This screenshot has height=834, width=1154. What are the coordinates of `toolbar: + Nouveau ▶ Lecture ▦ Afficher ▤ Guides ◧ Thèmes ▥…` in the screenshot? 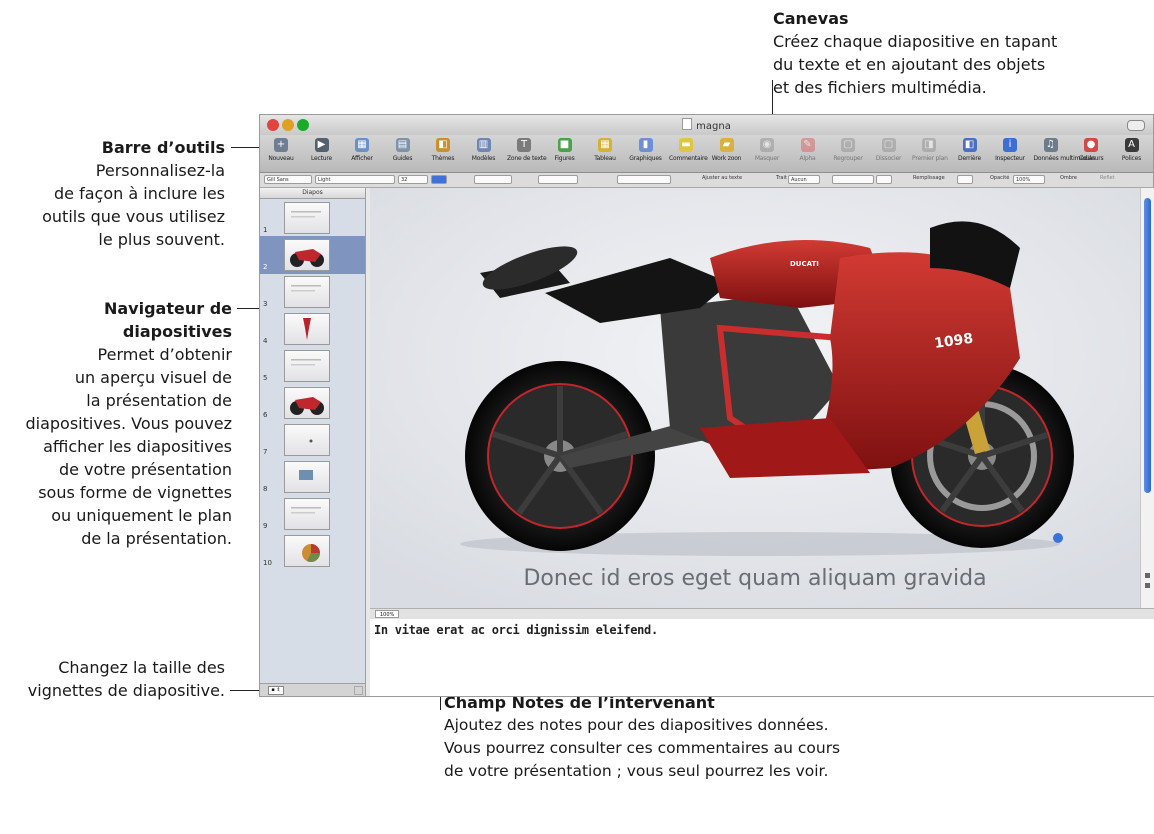 It's located at (706, 154).